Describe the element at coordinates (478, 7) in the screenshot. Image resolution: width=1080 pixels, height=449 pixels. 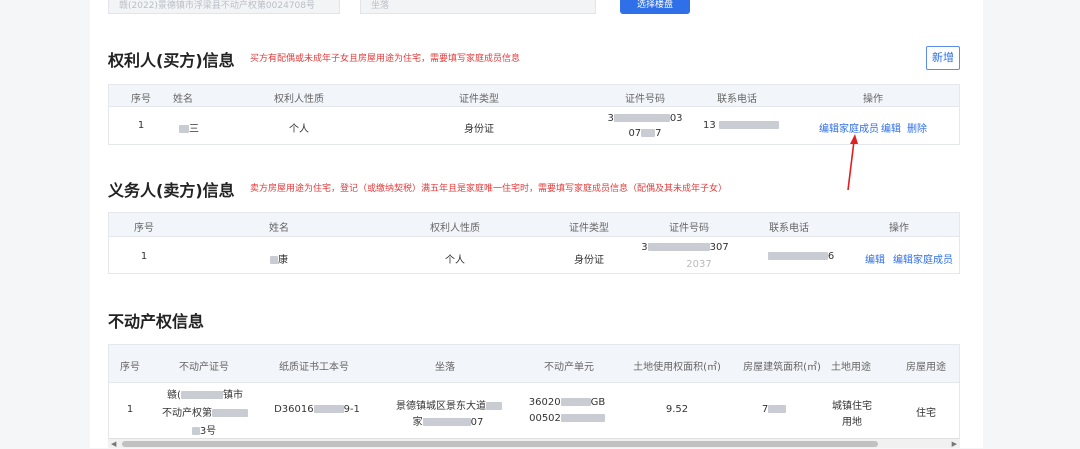
I see `location-input: 坐落` at that location.